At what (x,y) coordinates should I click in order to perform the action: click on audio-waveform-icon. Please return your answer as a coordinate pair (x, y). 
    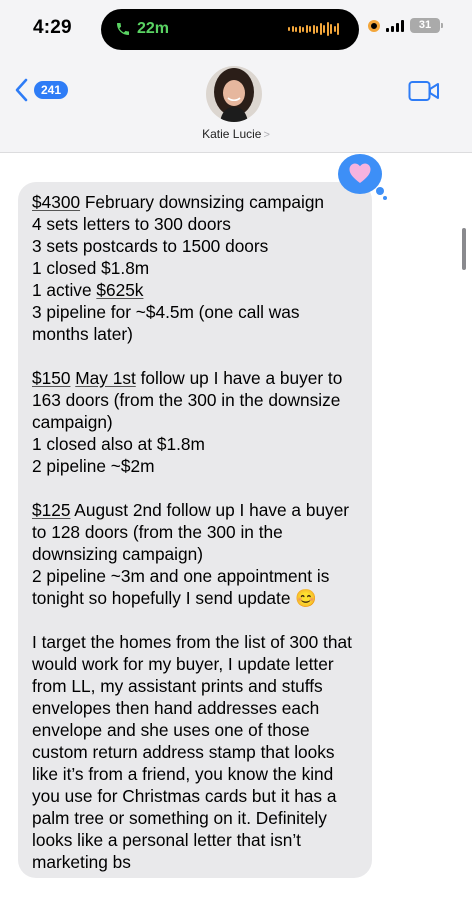
    Looking at the image, I should click on (313, 29).